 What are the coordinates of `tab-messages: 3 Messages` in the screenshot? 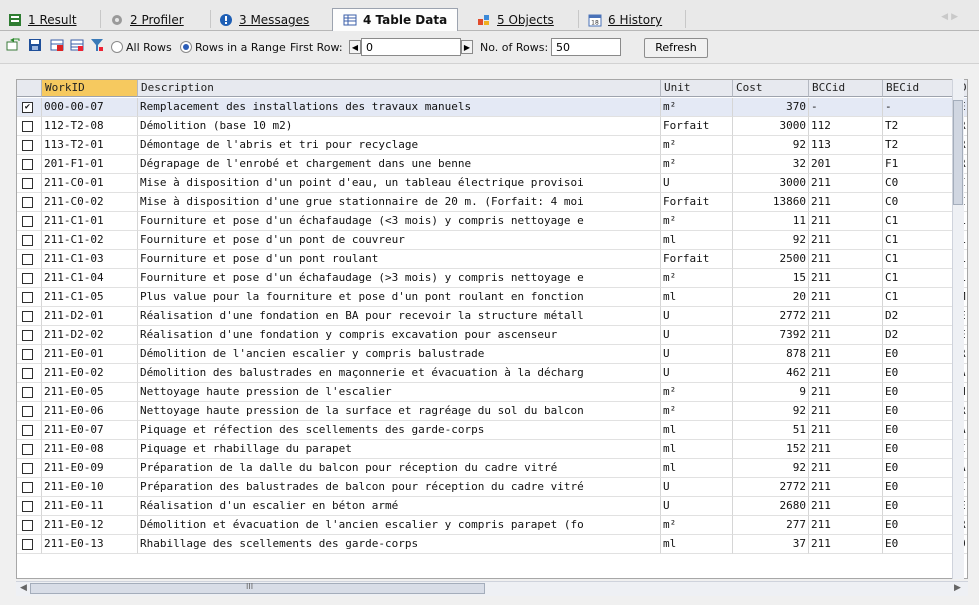 It's located at (264, 20).